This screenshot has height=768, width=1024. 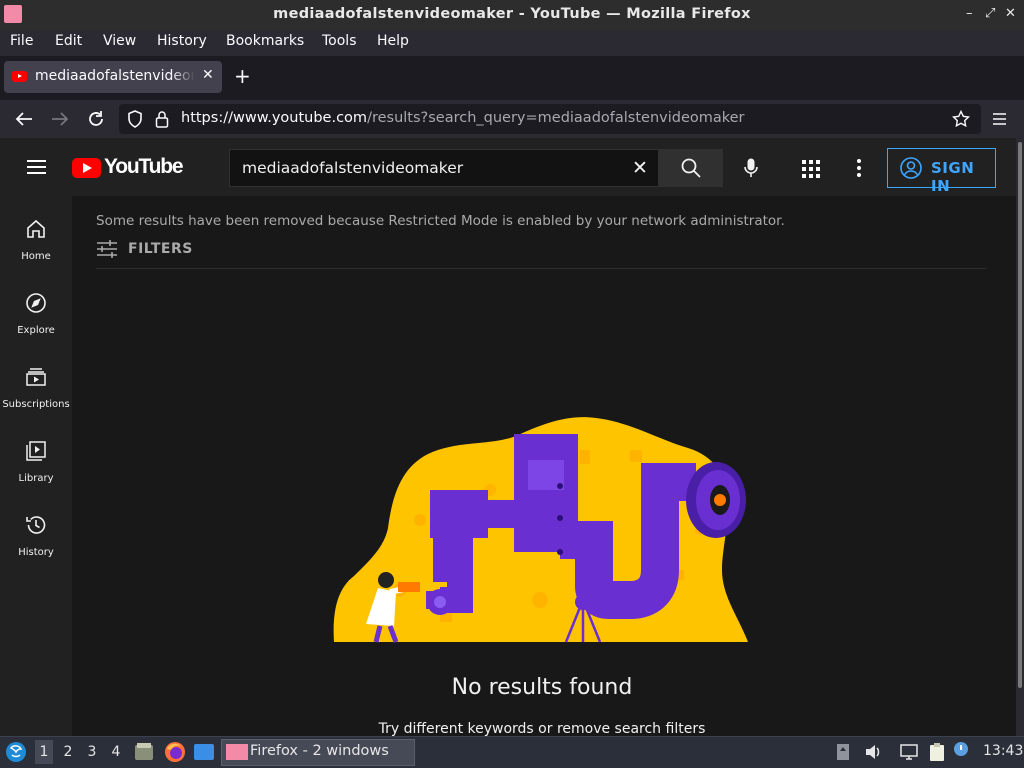 I want to click on sidebar-item-home: Home, so click(x=36, y=253).